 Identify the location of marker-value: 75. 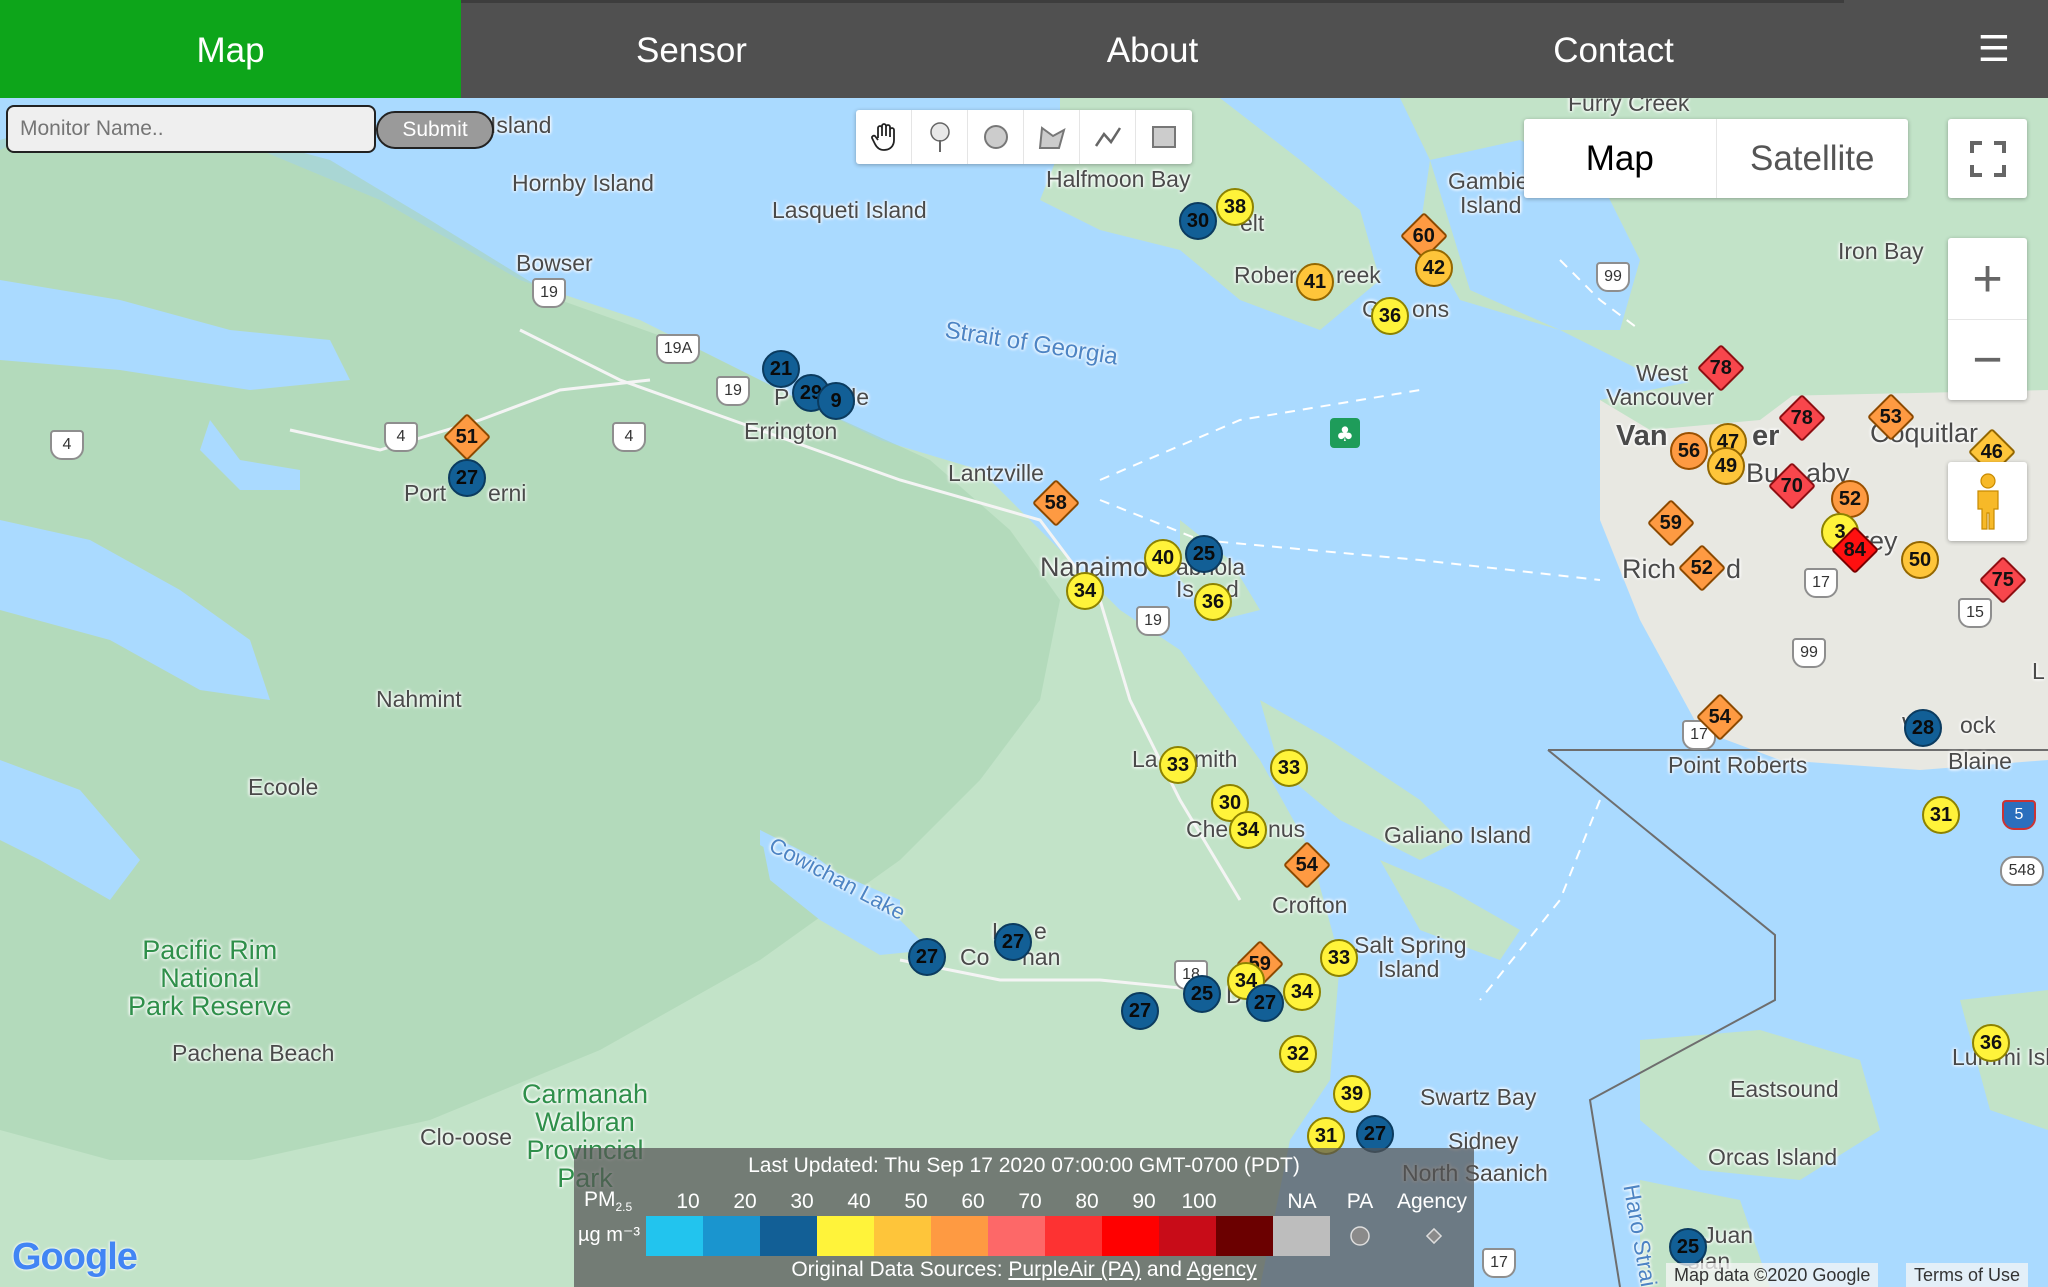
(2003, 579).